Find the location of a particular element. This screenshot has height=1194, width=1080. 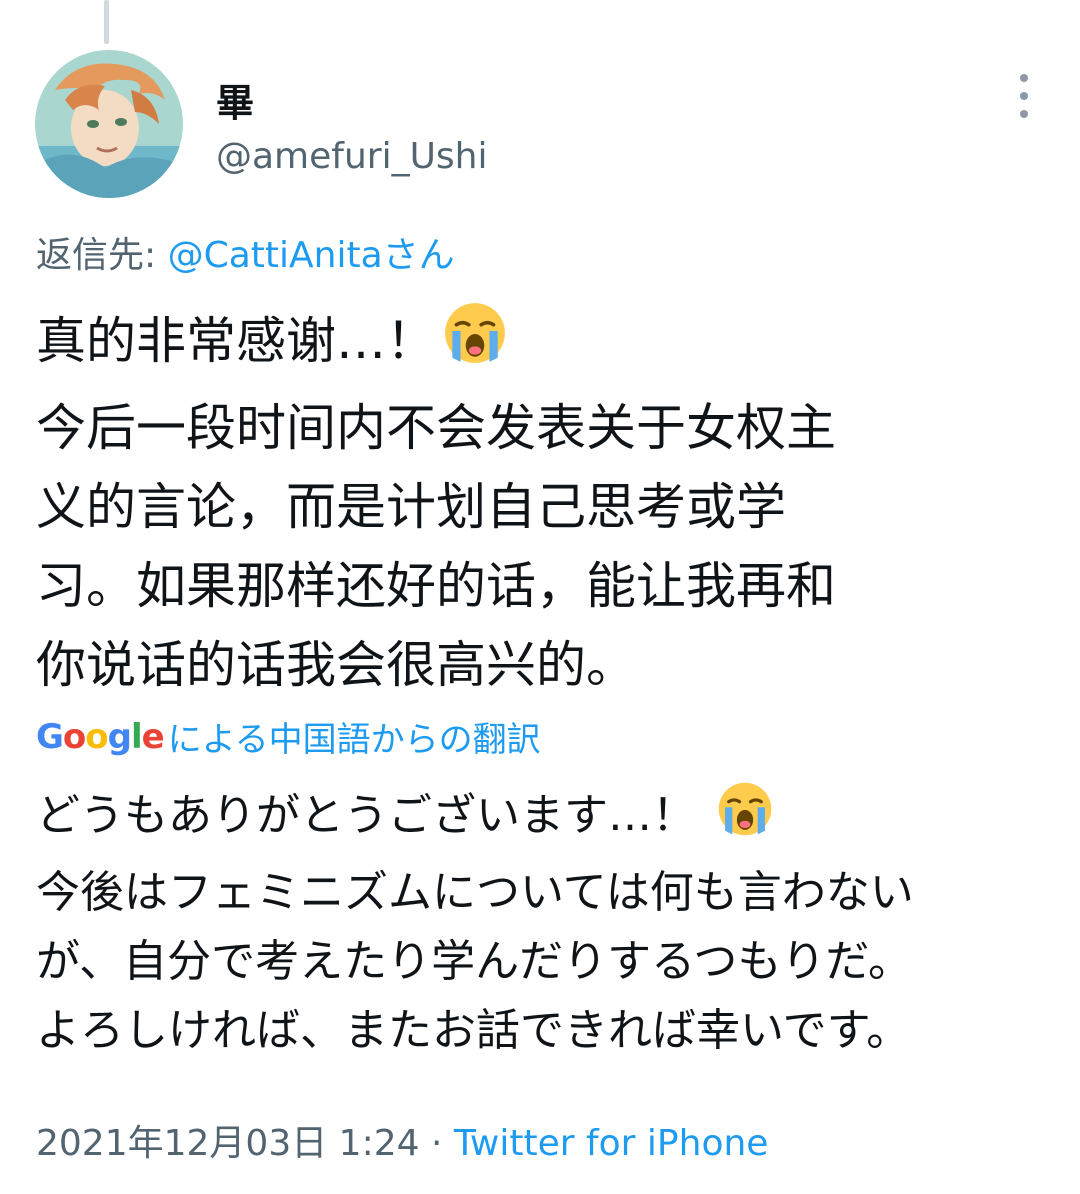

reply-prefix: 返信先: is located at coordinates (96, 255).